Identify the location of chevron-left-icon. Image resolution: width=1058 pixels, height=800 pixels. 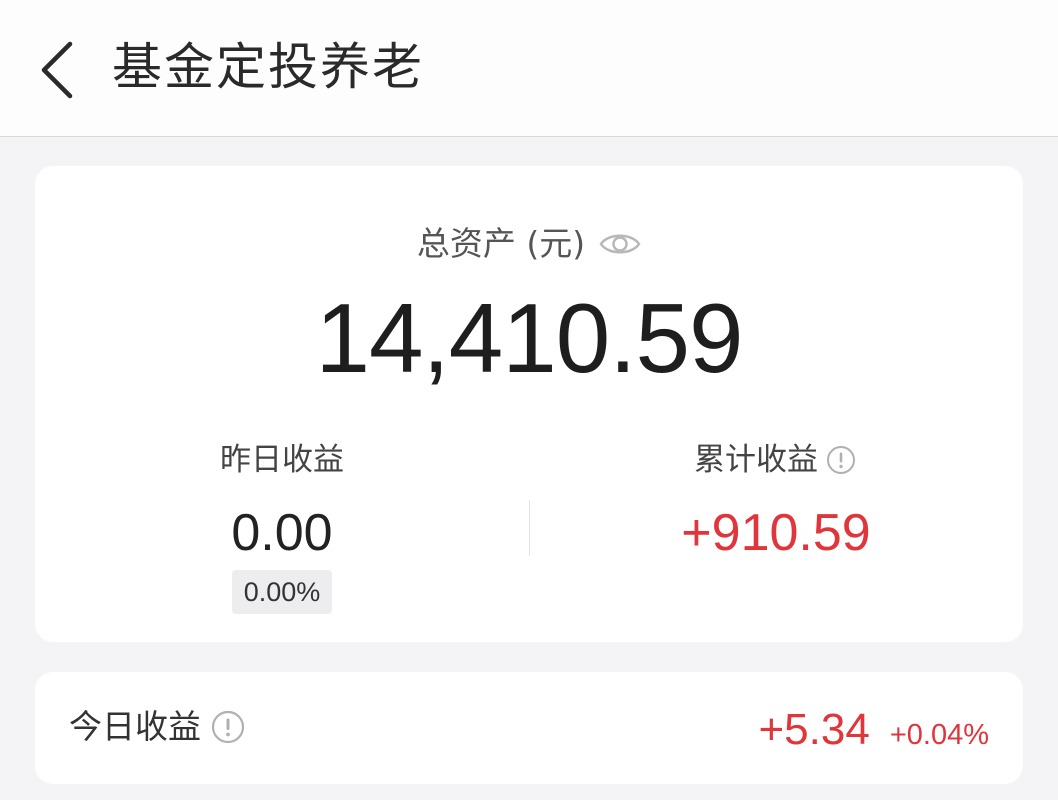
(57, 70).